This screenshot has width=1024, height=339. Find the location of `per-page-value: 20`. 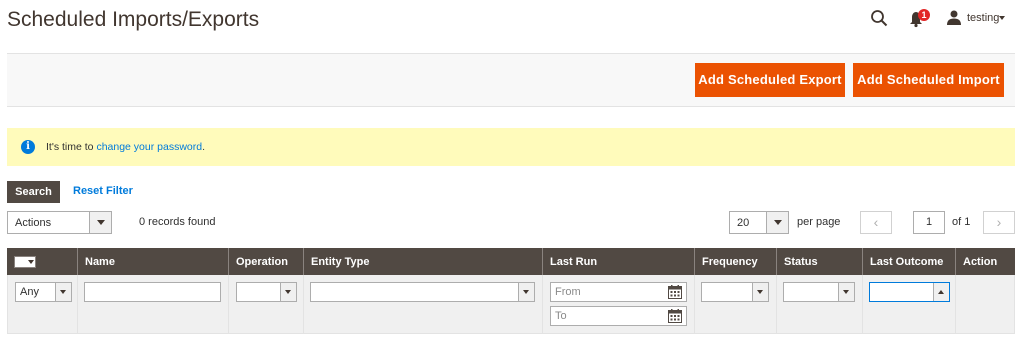

per-page-value: 20 is located at coordinates (743, 223).